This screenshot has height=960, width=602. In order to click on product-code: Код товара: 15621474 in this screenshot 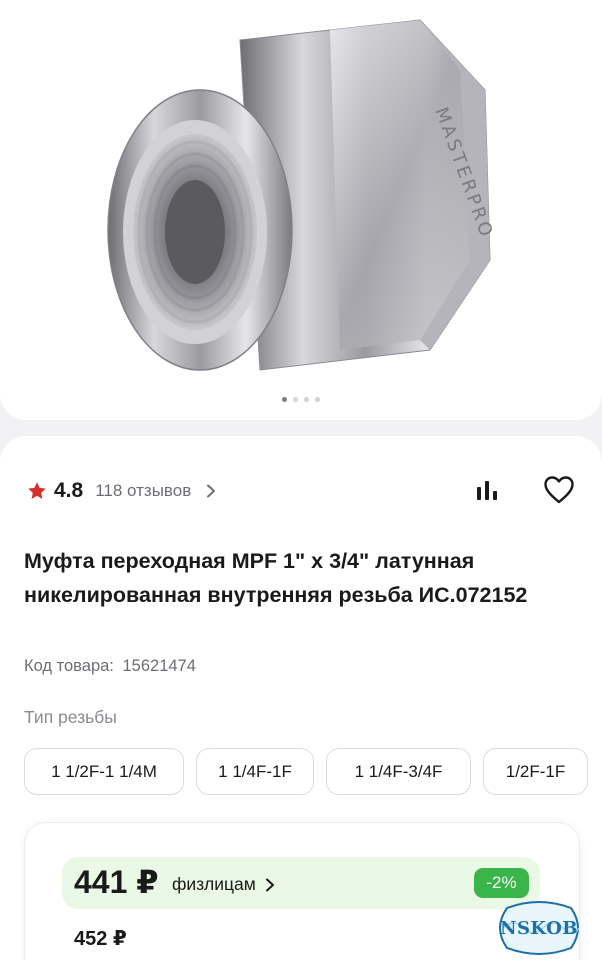, I will do `click(110, 666)`.